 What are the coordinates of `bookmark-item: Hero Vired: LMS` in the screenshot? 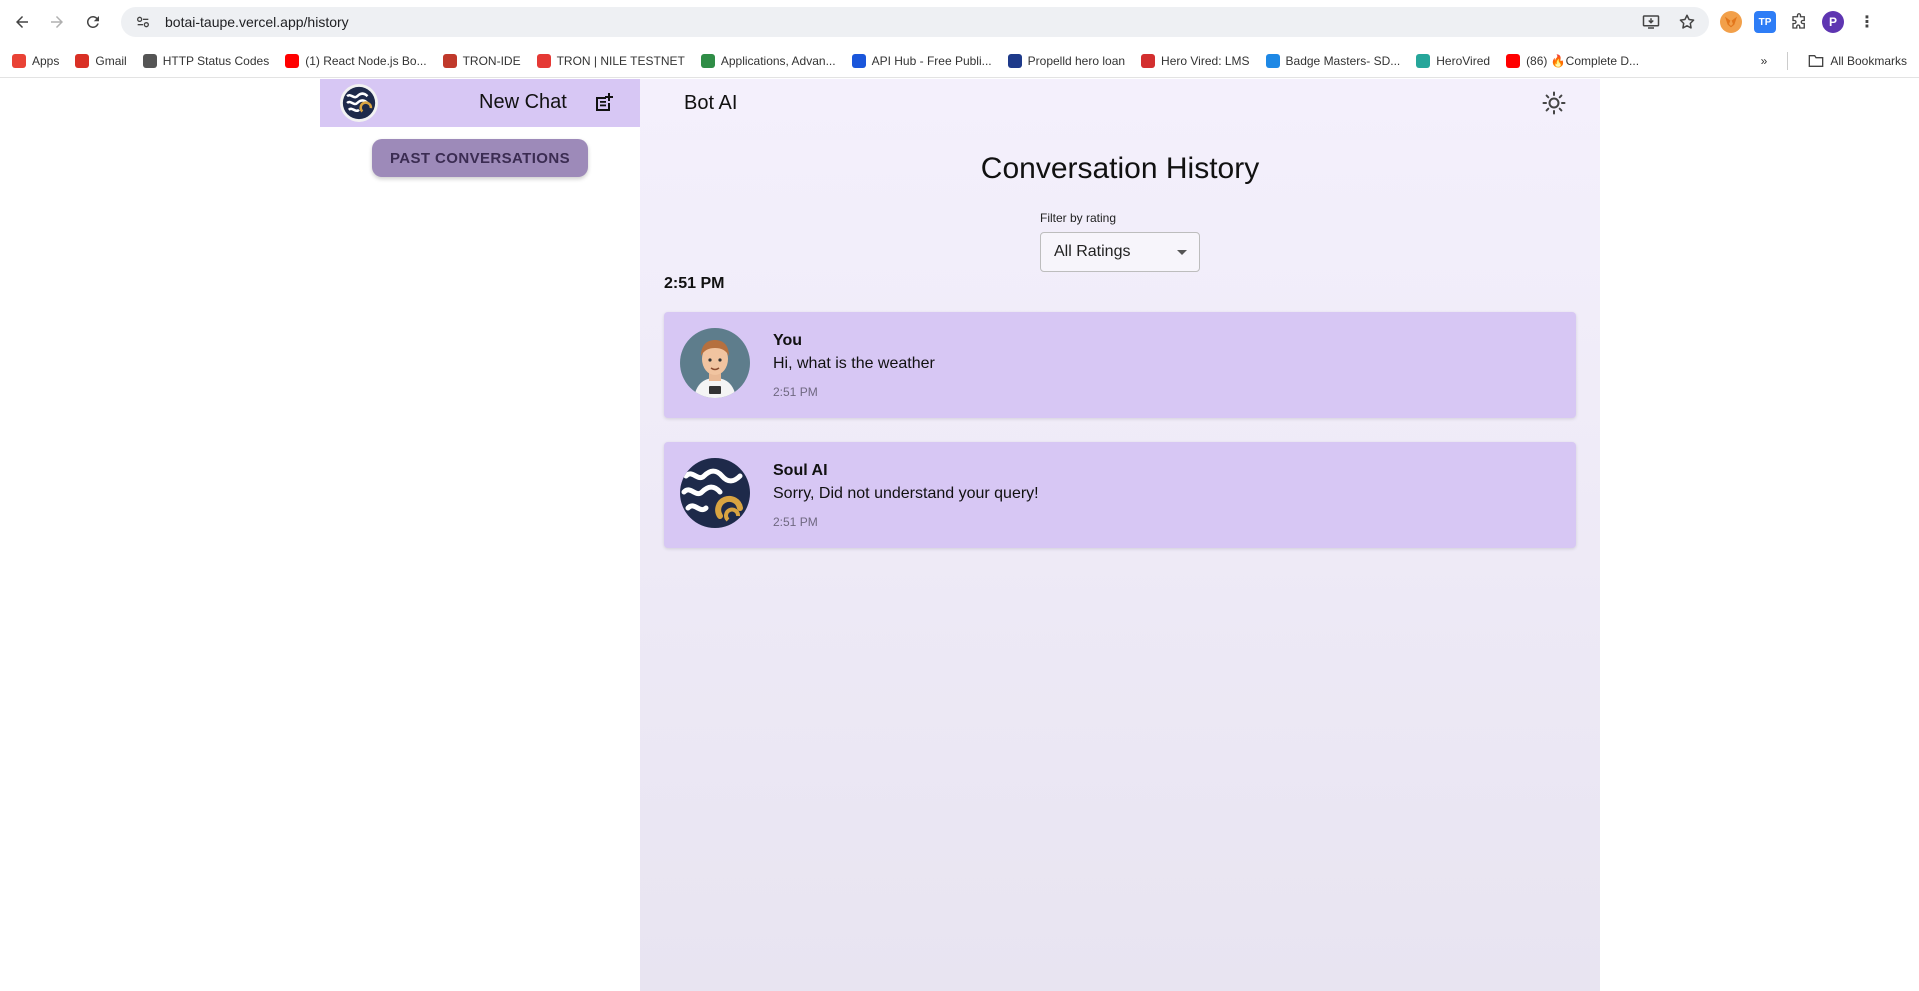 It's located at (1195, 60).